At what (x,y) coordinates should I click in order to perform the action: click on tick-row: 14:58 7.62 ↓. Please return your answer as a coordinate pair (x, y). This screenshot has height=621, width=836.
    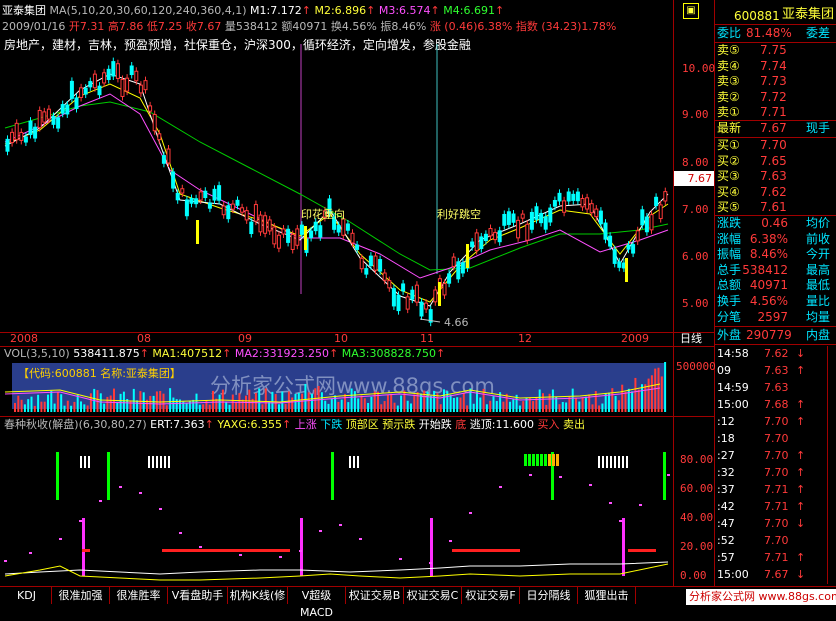
    Looking at the image, I should click on (761, 353).